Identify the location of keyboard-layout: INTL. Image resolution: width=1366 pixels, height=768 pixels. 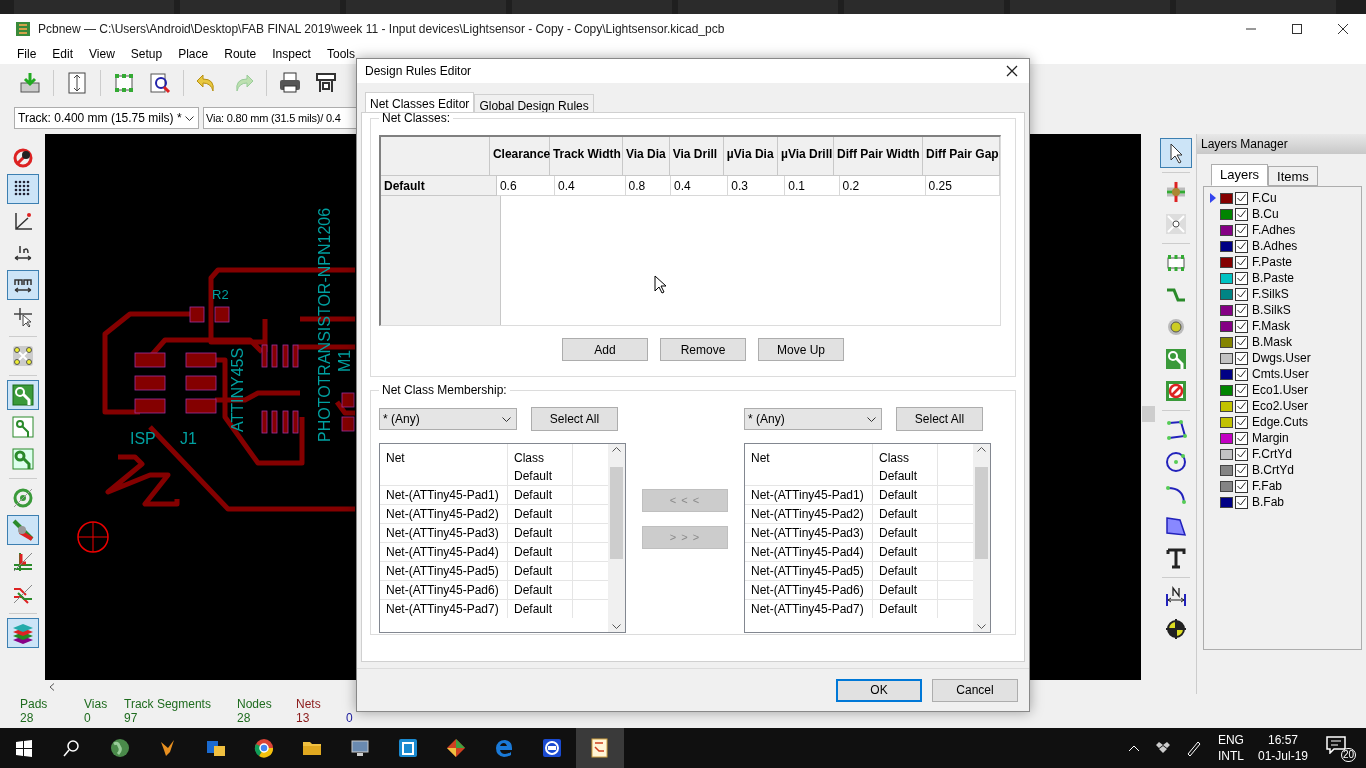
(1230, 756).